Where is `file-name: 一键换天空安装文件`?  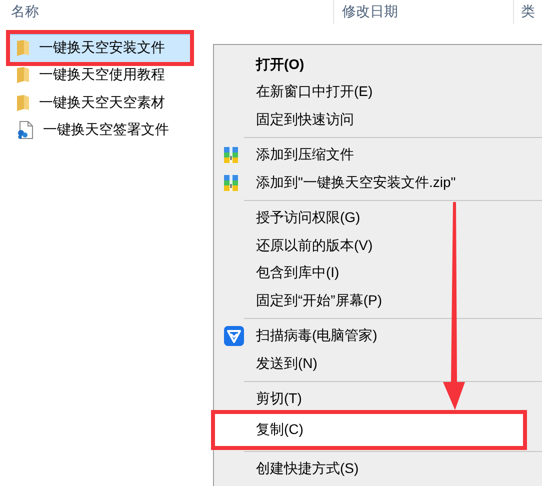 file-name: 一键换天空安装文件 is located at coordinates (102, 48).